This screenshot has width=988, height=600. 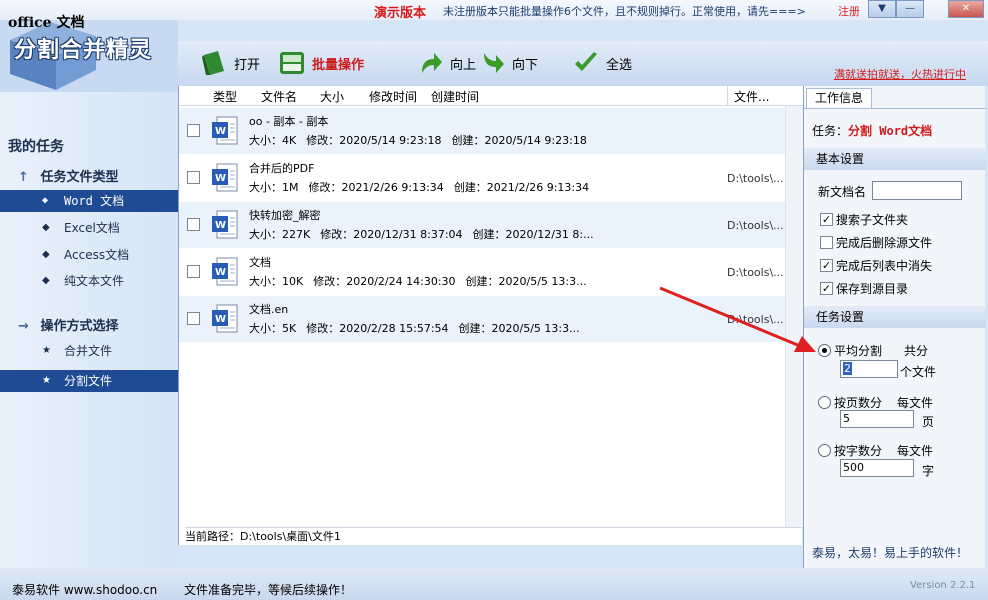 I want to click on split-even-radio: 平均分割, so click(x=850, y=350).